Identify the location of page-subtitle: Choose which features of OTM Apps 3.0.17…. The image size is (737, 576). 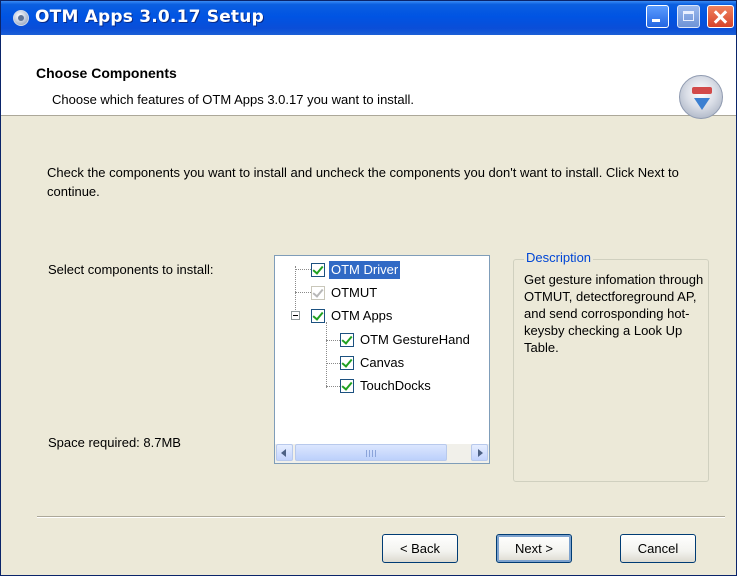
(233, 99).